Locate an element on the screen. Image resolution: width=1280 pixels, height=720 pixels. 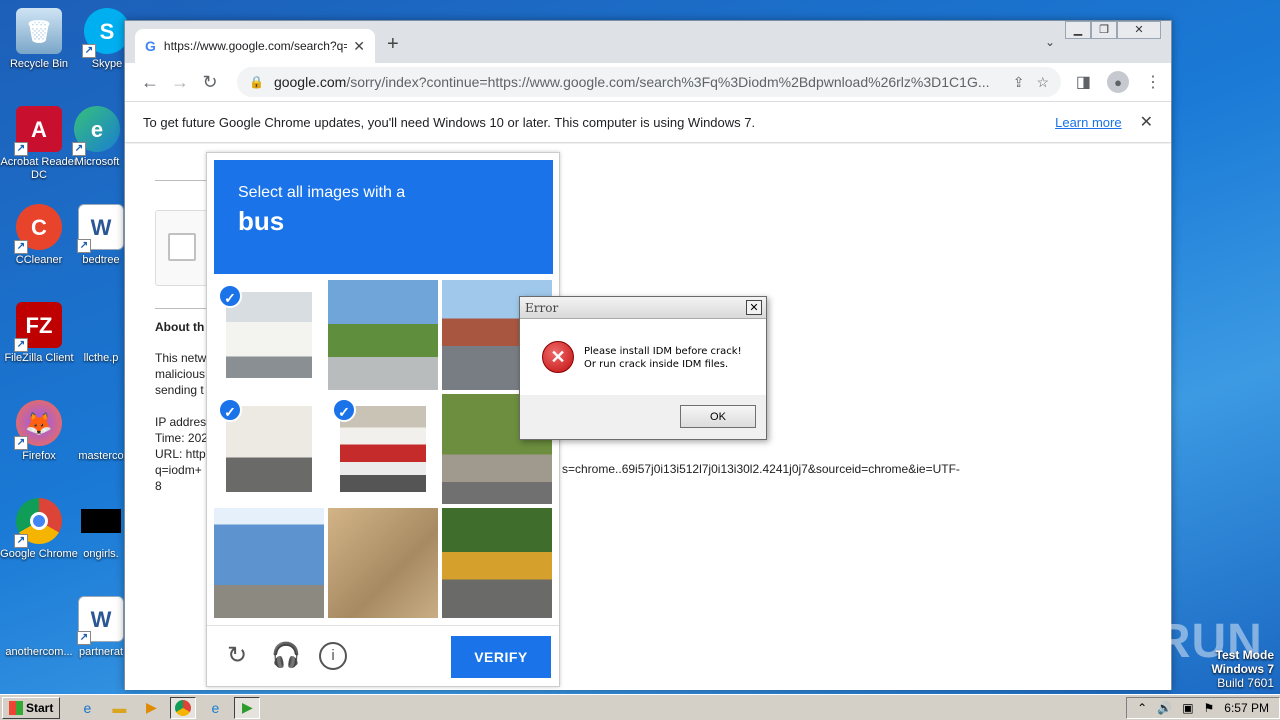
desktop-icon-label: CCleaner is located at coordinates (39, 260).